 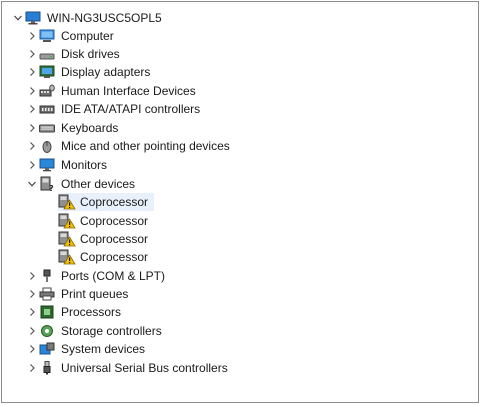 I want to click on tree-item-human-interface-devices: Human Interface Devices, so click(x=111, y=91).